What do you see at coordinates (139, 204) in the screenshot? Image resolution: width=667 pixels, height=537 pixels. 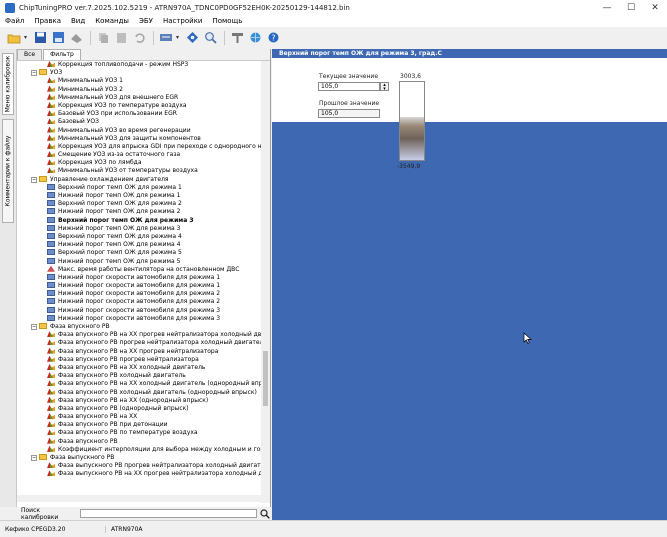 I see `tree-item: Верхний порог темп ОЖ для режима 2` at bounding box center [139, 204].